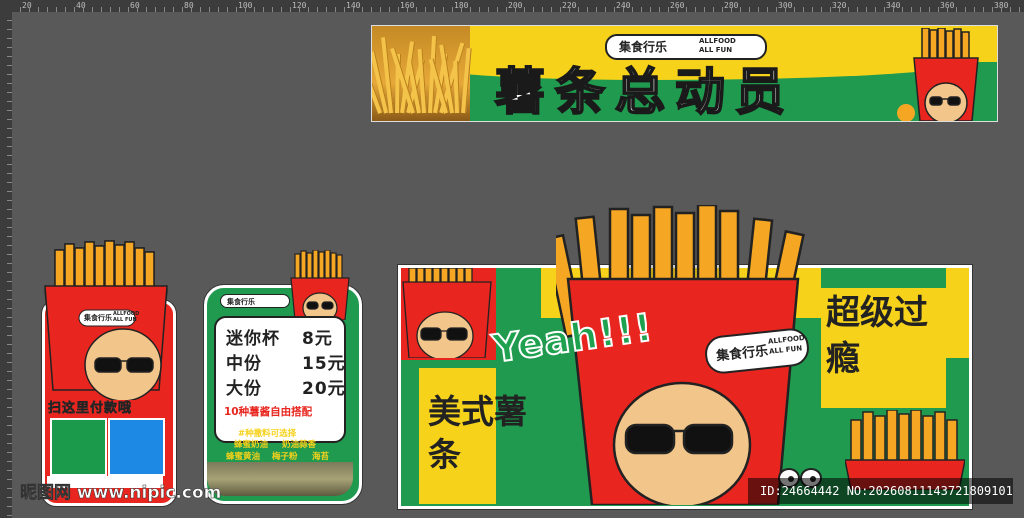 Image resolution: width=1024 pixels, height=518 pixels. I want to click on menu-item: 大份 20元, so click(286, 389).